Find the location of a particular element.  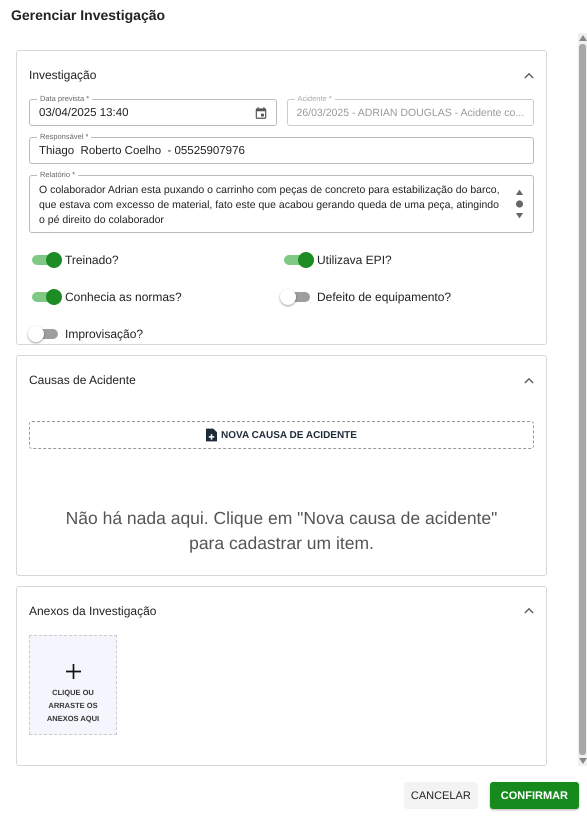

toggle-label: Utilizava EPI? is located at coordinates (354, 260).